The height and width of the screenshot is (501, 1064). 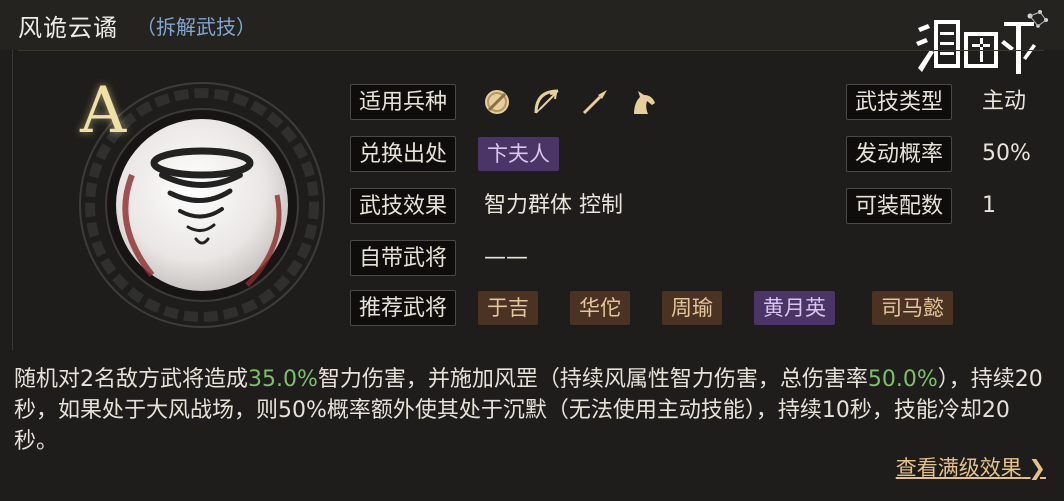 What do you see at coordinates (794, 308) in the screenshot?
I see `recommend-general-huangyueying: 黄月英` at bounding box center [794, 308].